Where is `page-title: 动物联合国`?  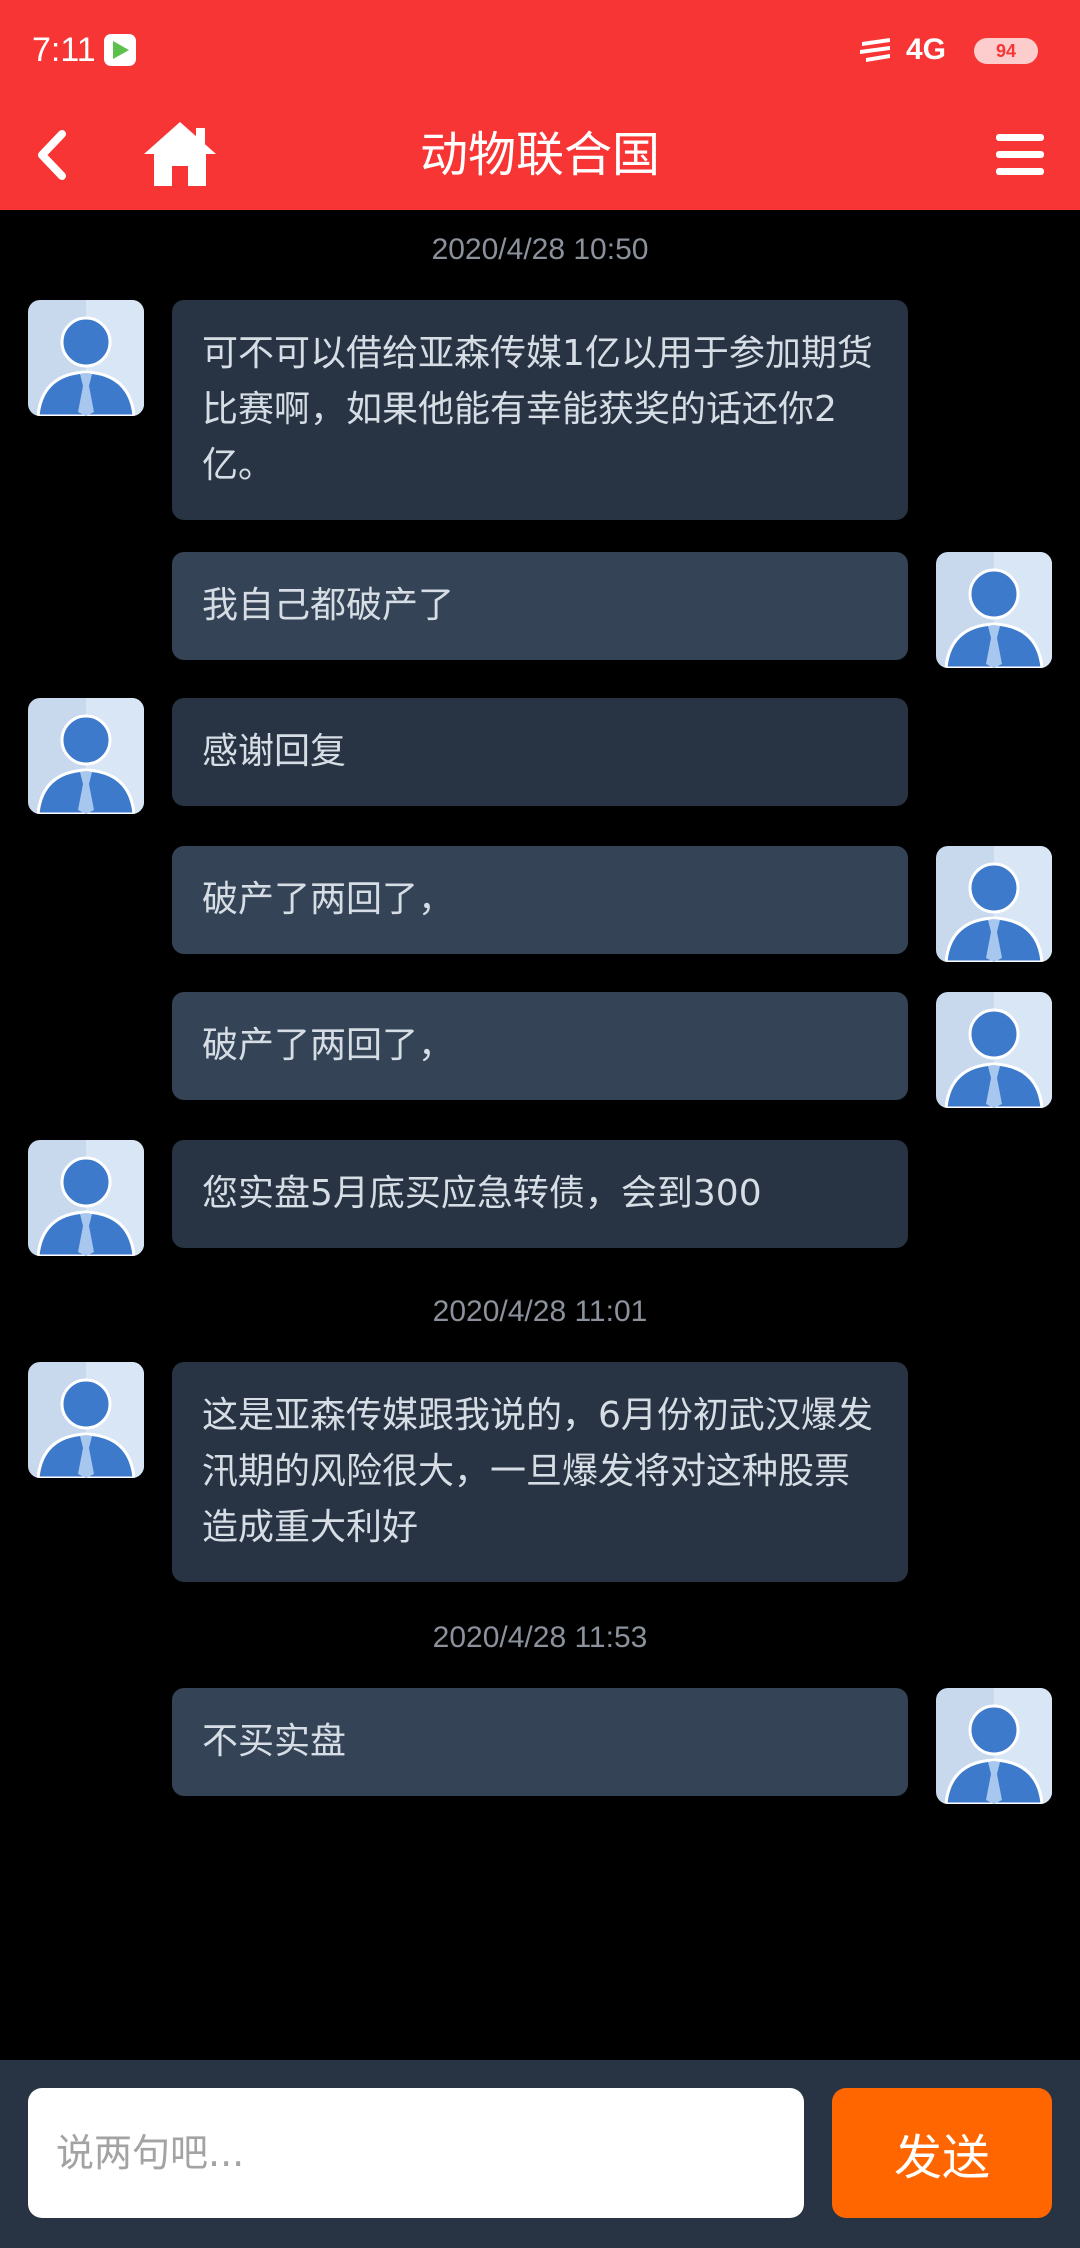 page-title: 动物联合国 is located at coordinates (539, 155).